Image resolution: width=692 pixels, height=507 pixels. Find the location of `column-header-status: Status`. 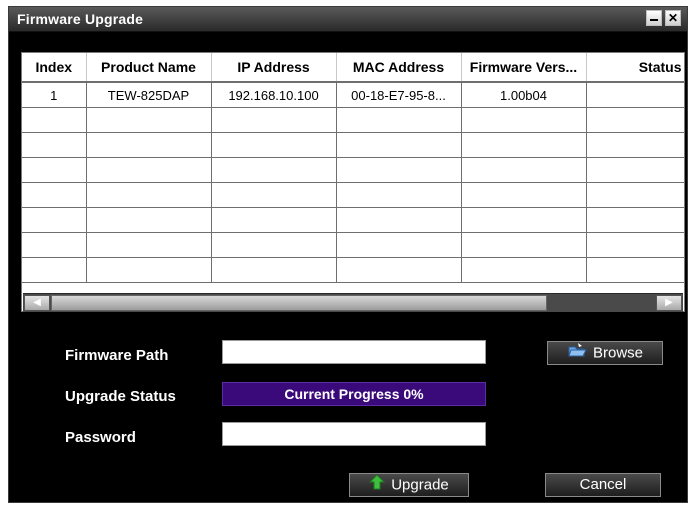

column-header-status: Status is located at coordinates (635, 68).